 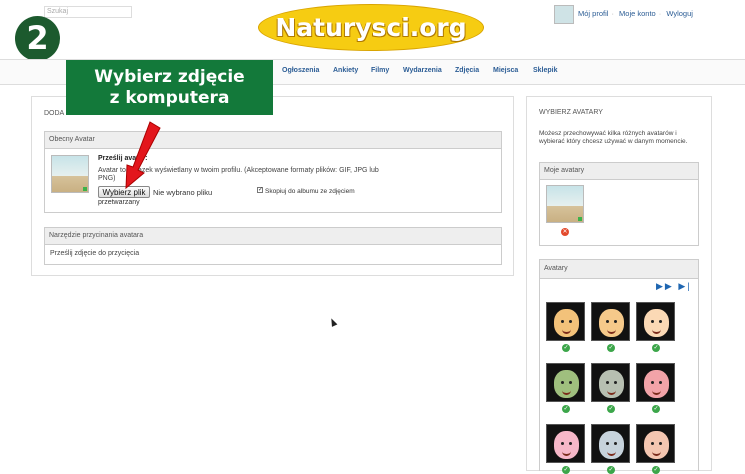 What do you see at coordinates (169, 77) in the screenshot?
I see `banner-line-1: Wybierz zdjęcie` at bounding box center [169, 77].